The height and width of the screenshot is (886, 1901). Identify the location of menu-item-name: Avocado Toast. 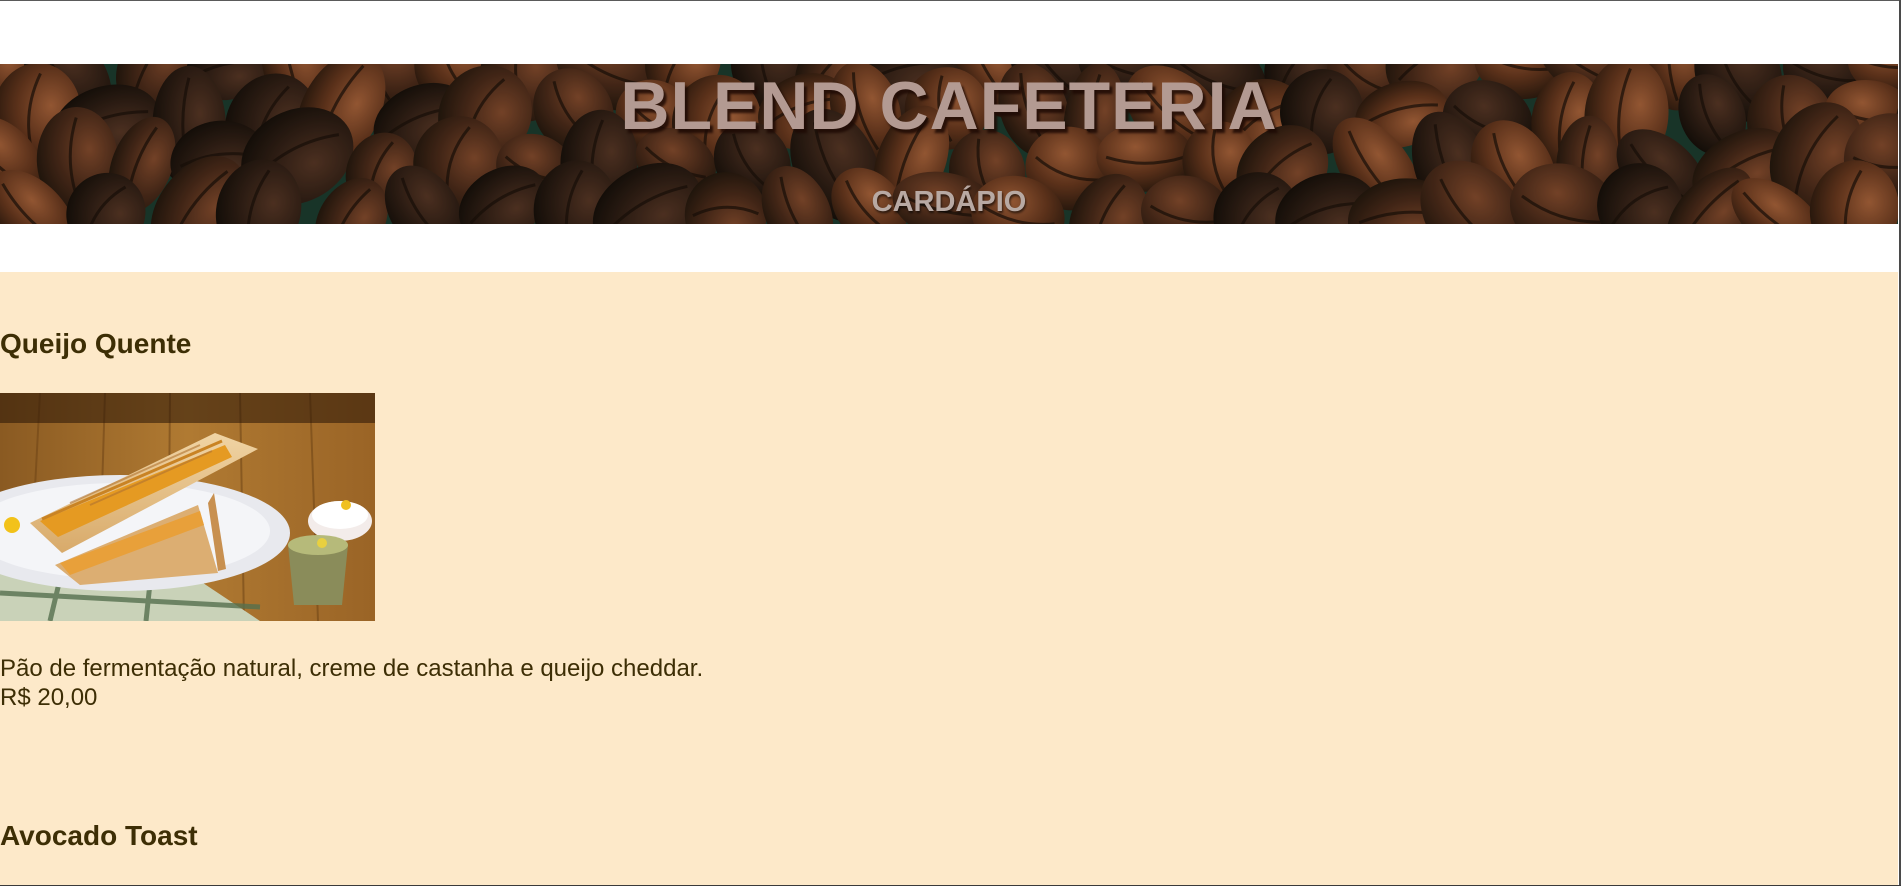
(99, 835).